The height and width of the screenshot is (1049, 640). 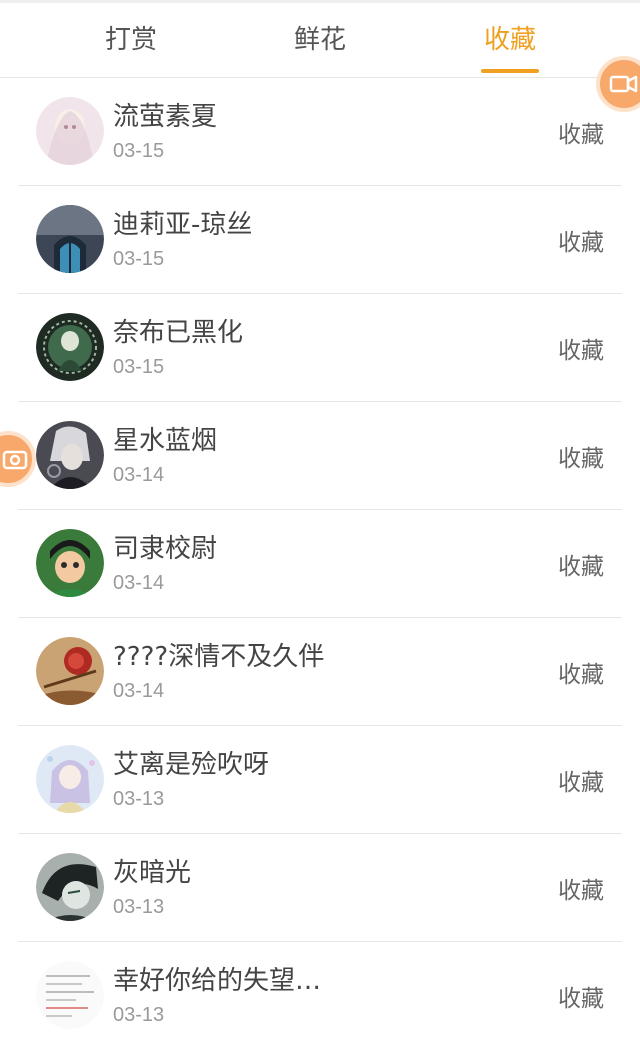 I want to click on user-name: 迪莉亚-琼丝, so click(x=183, y=225).